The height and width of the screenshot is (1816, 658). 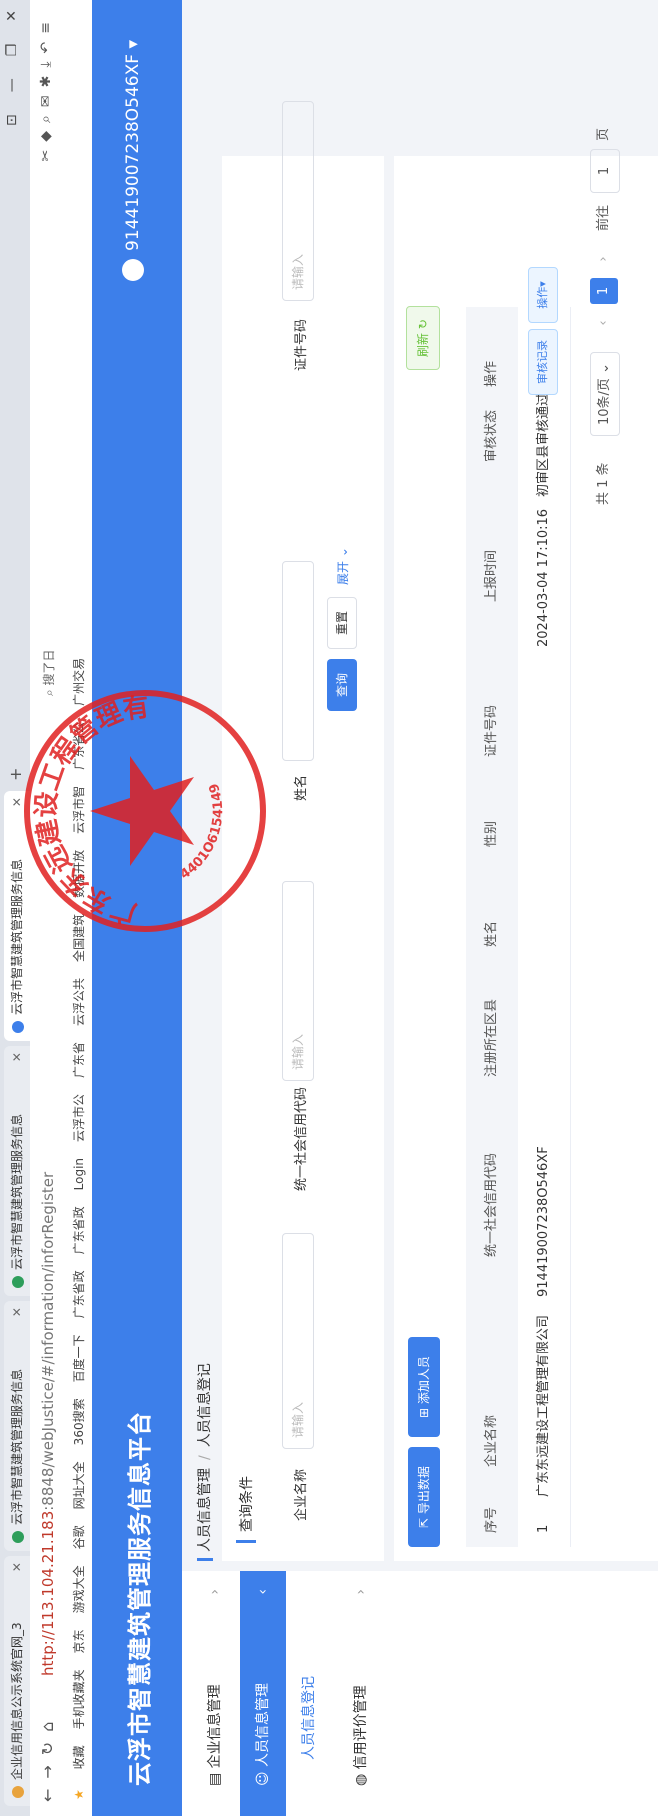 I want to click on prev-page-button: ‹, so click(x=604, y=323).